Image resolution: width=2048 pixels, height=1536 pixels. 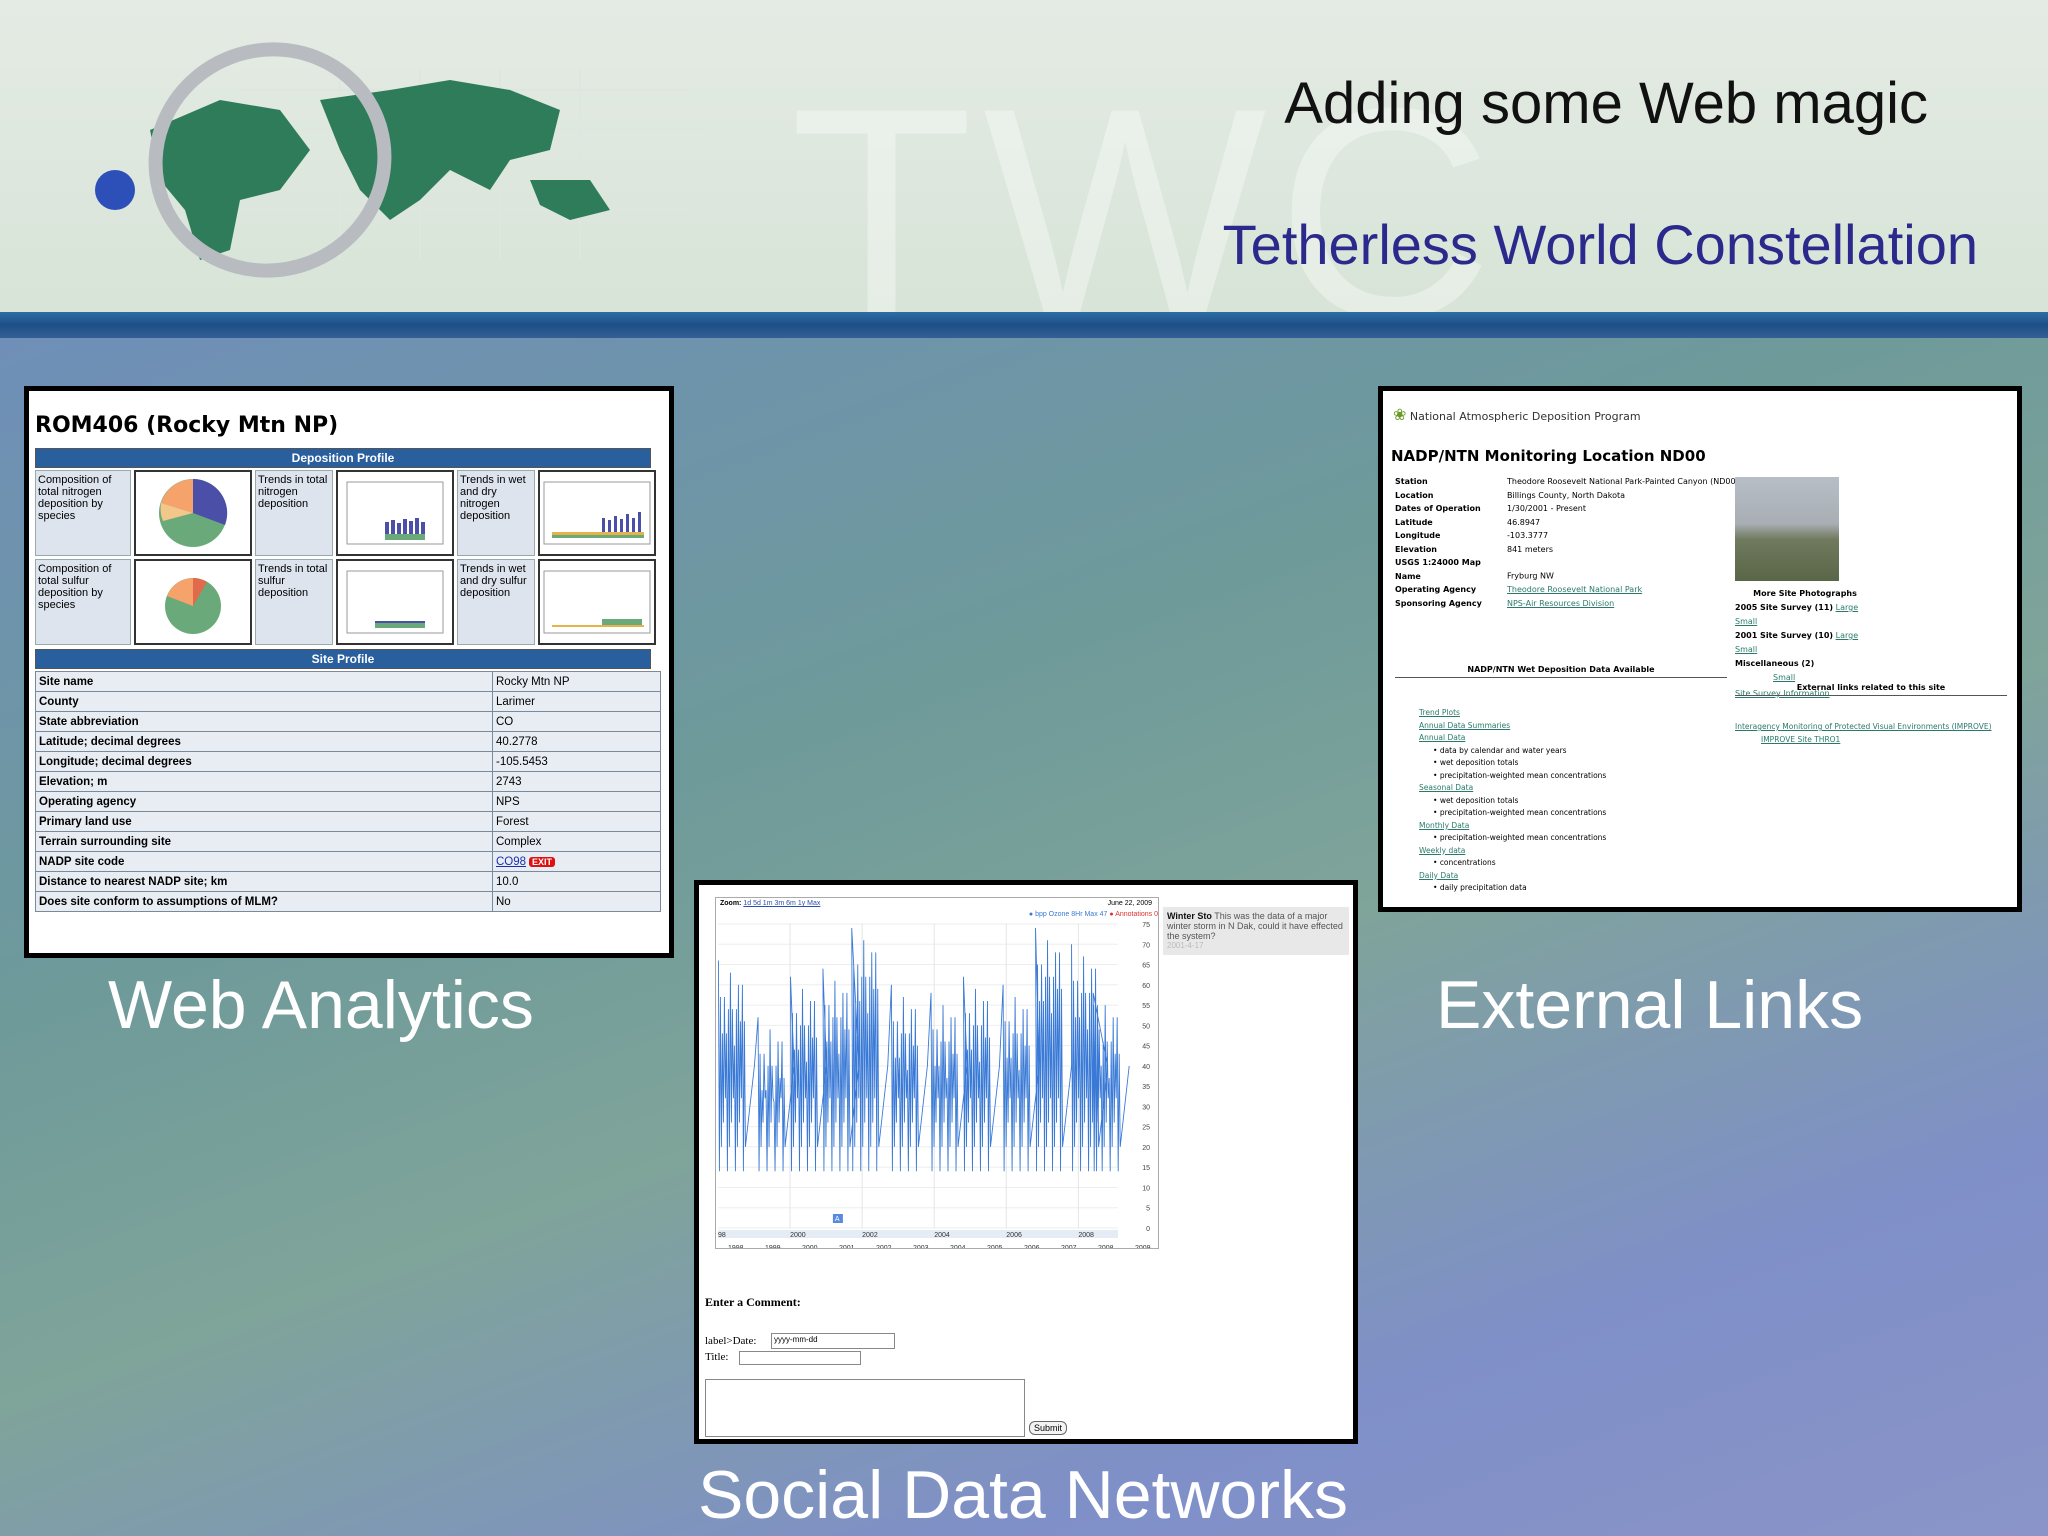 I want to click on range-tick-label: 2009, so click(x=1143, y=1246).